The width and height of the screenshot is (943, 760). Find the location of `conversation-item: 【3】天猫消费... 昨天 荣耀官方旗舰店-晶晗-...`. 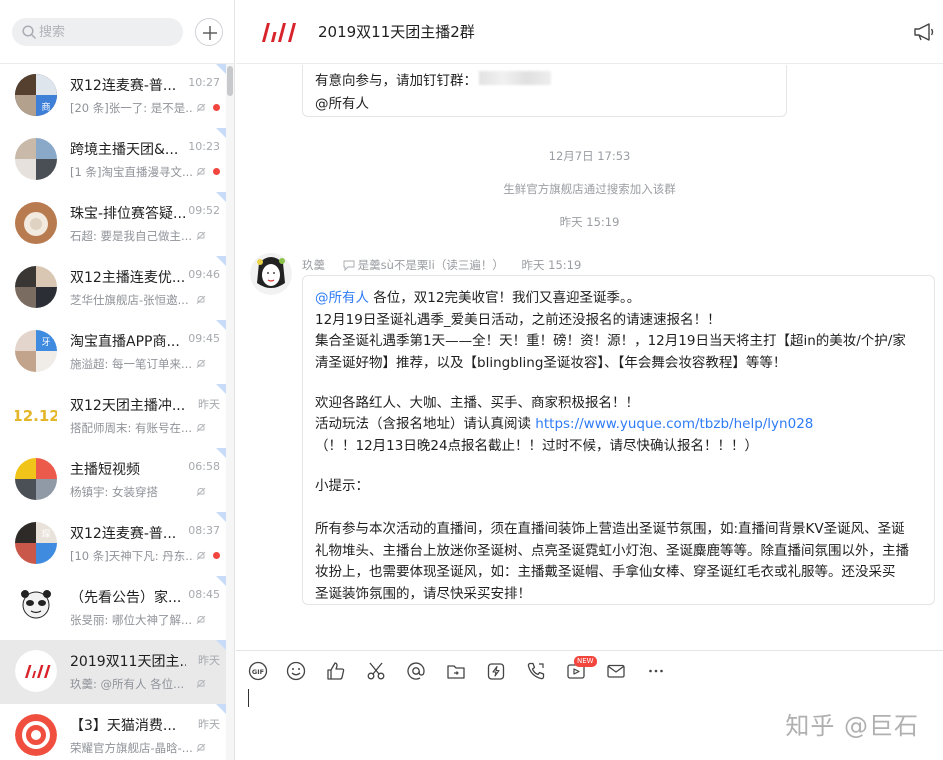

conversation-item: 【3】天猫消费... 昨天 荣耀官方旗舰店-晶晗-... is located at coordinates (113, 732).